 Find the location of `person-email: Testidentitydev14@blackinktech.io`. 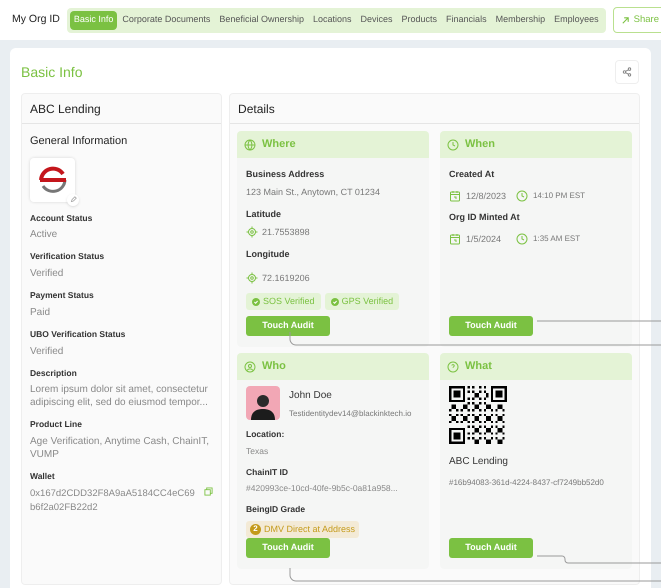

person-email: Testidentitydev14@blackinktech.io is located at coordinates (350, 414).